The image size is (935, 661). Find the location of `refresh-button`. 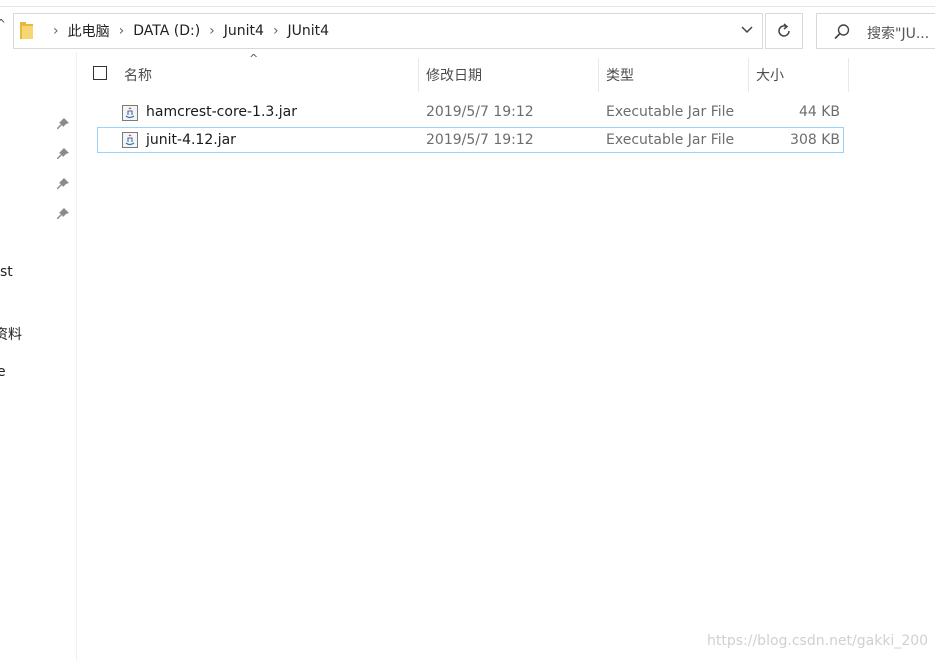

refresh-button is located at coordinates (784, 31).